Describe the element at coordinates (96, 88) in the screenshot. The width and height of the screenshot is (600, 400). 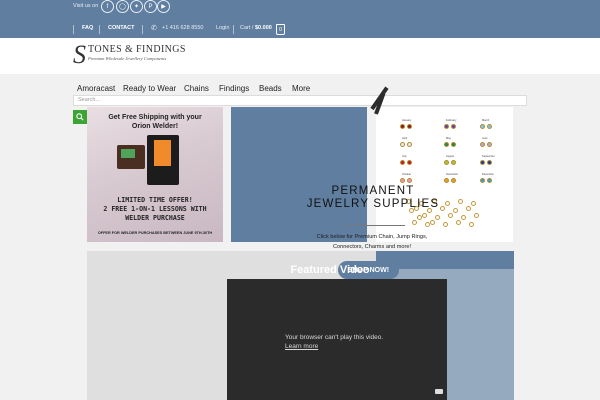
I see `menu-item-amoracast: Amoracast` at that location.